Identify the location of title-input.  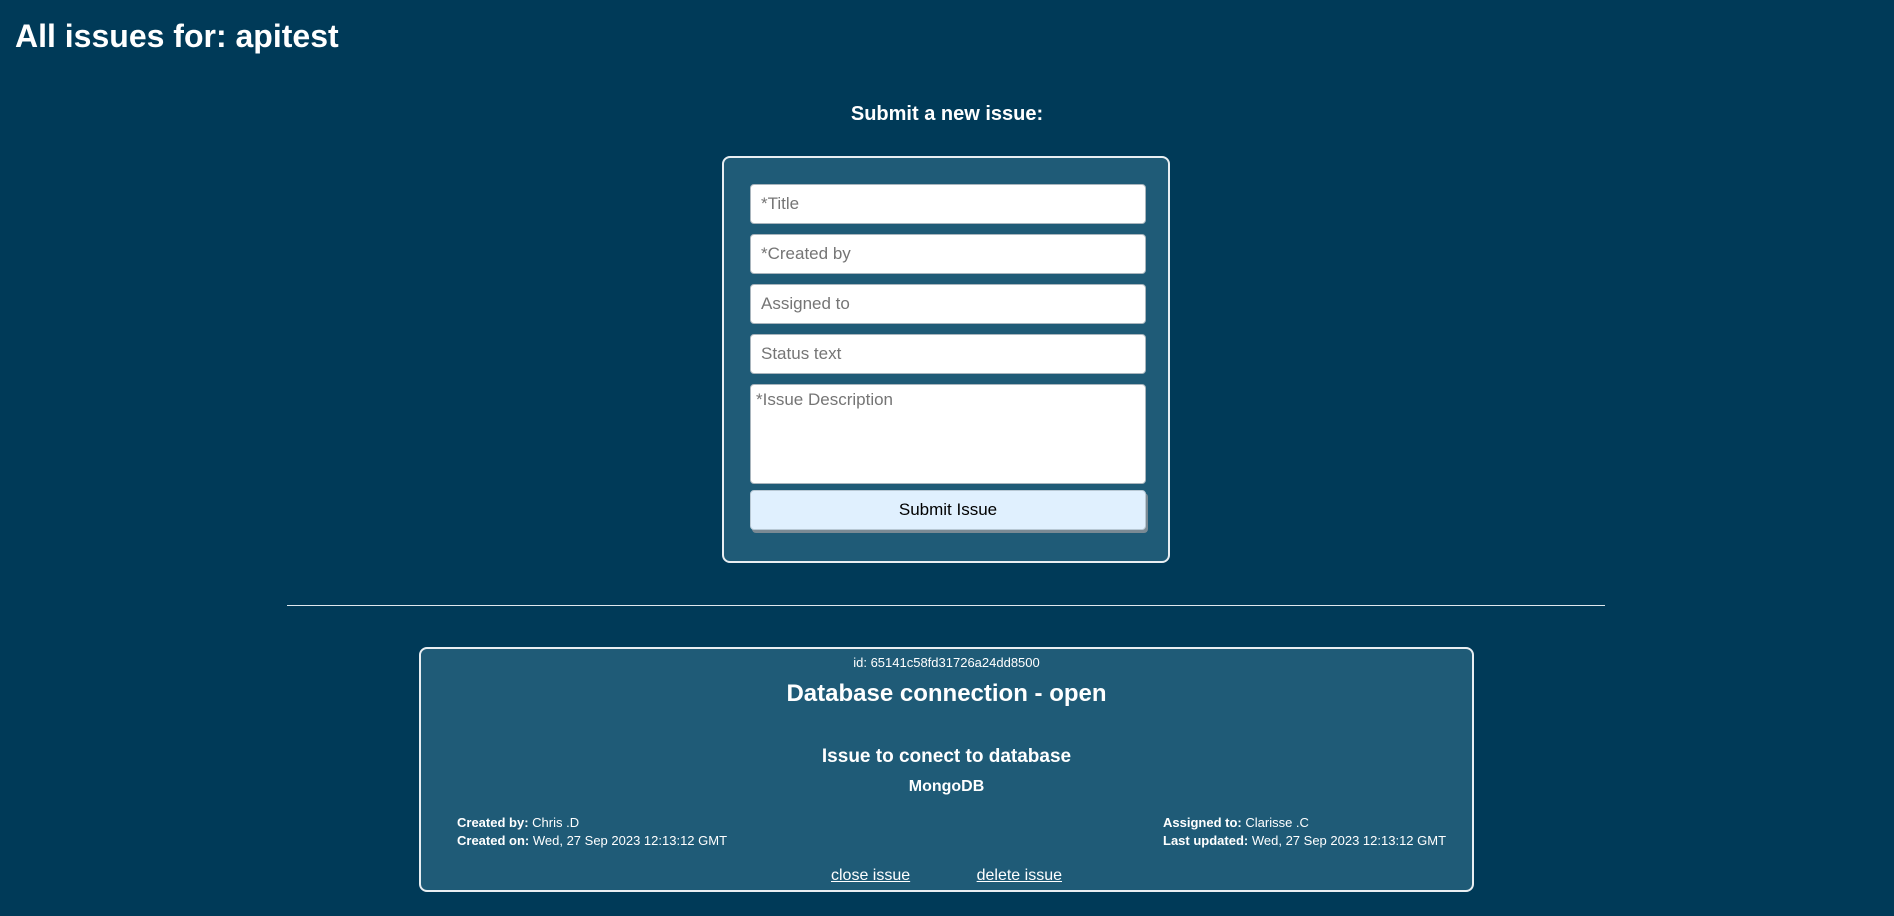
(948, 204).